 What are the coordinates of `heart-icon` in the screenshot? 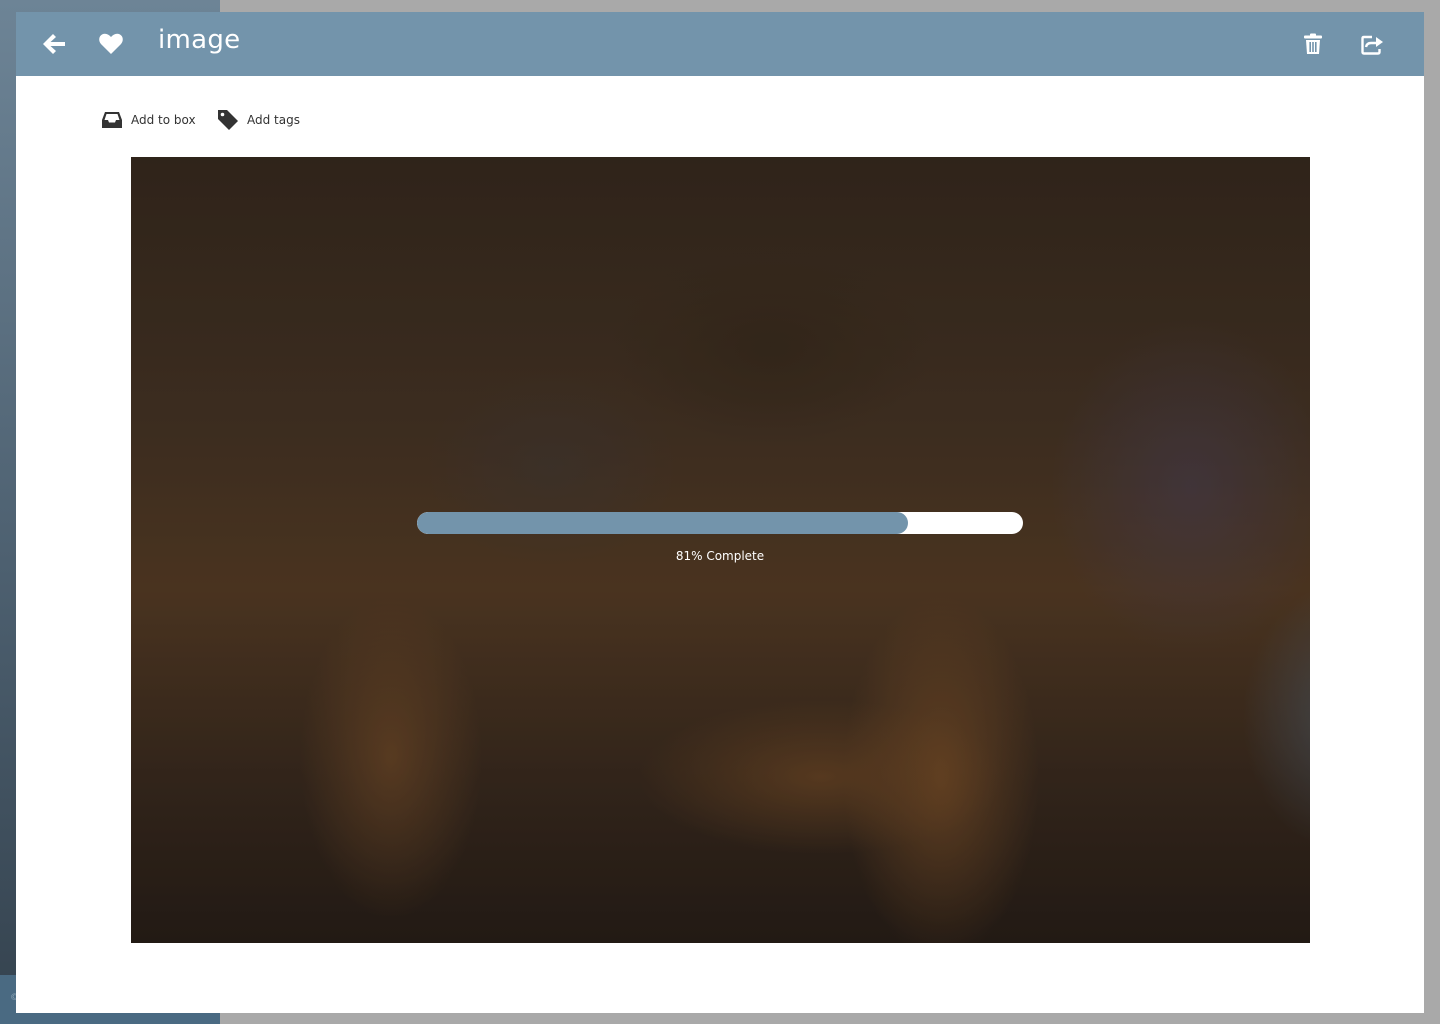 It's located at (111, 43).